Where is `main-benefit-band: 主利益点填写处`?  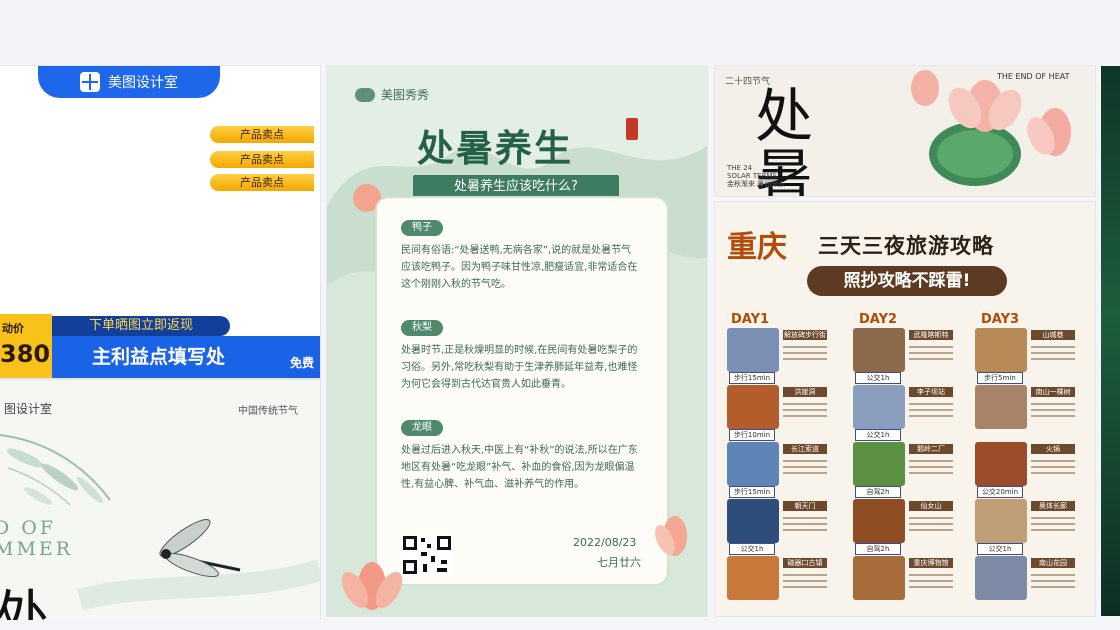
main-benefit-band: 主利益点填写处 is located at coordinates (186, 357).